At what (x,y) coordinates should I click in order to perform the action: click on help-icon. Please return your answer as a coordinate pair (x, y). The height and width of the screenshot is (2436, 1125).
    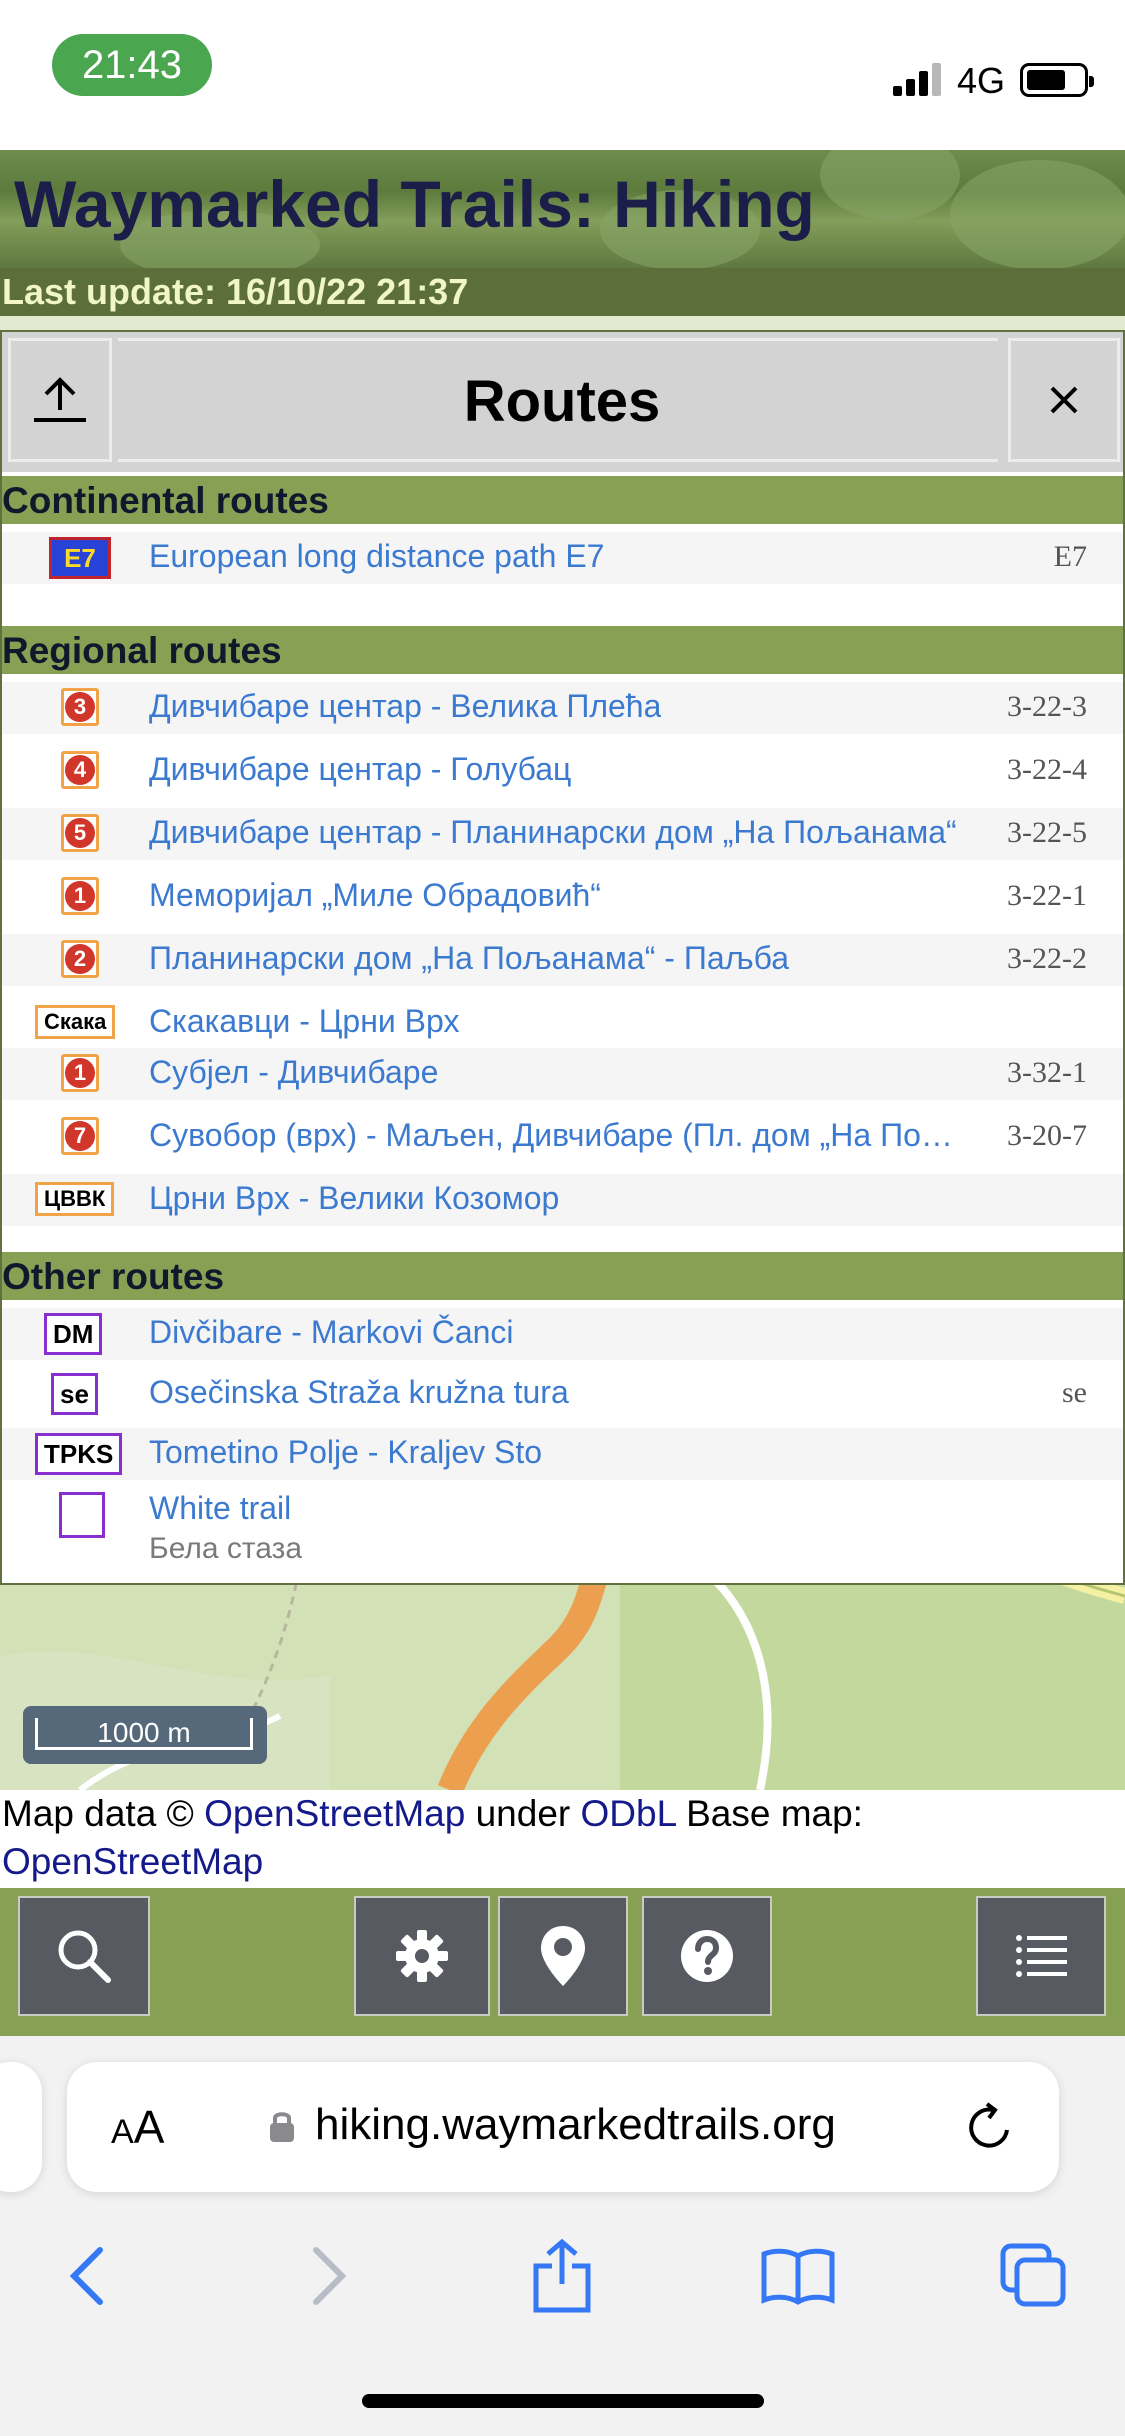
    Looking at the image, I should click on (707, 1956).